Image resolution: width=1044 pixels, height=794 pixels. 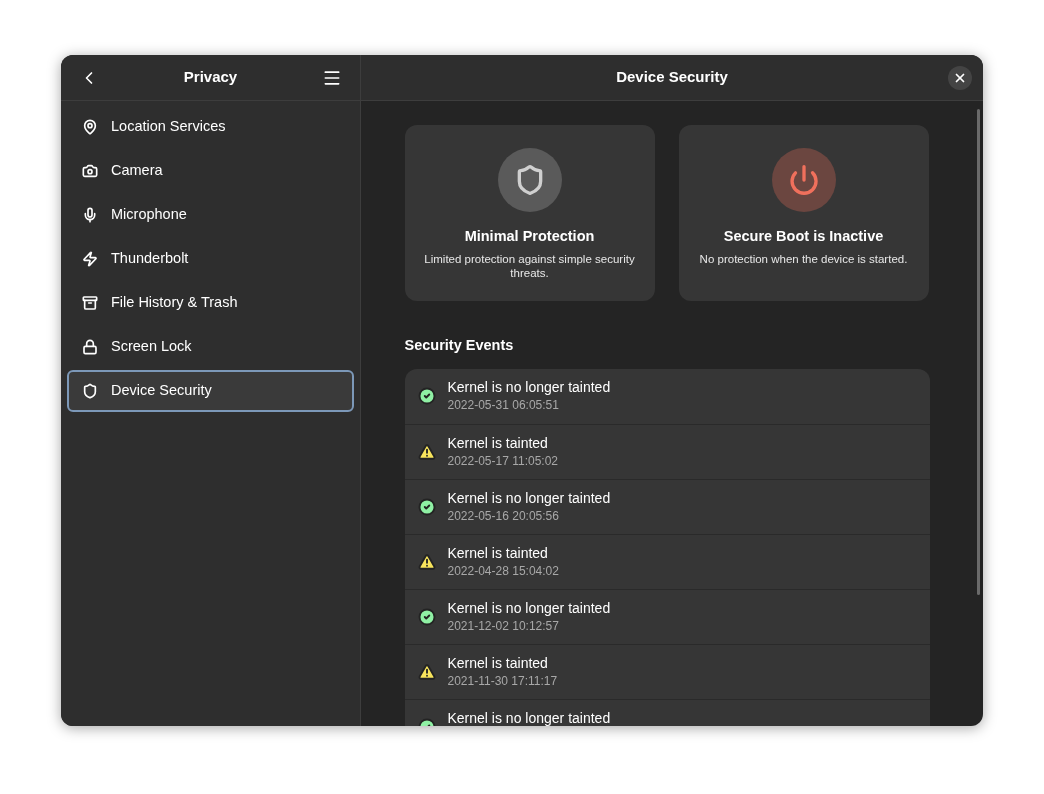 I want to click on sidebar-item: Thunderbolt, so click(x=210, y=259).